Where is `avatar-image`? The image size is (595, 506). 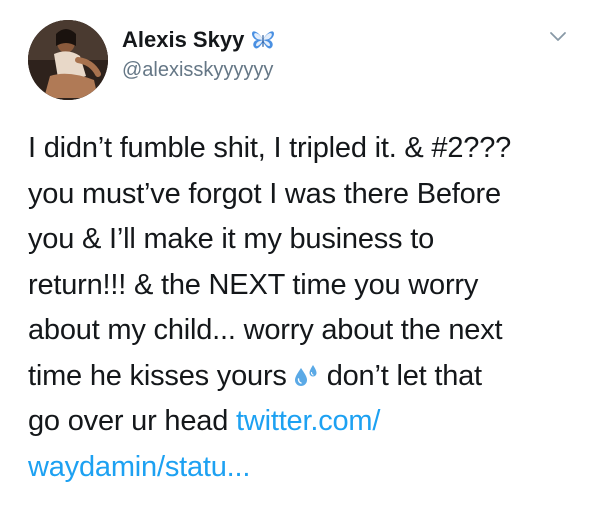
avatar-image is located at coordinates (68, 60).